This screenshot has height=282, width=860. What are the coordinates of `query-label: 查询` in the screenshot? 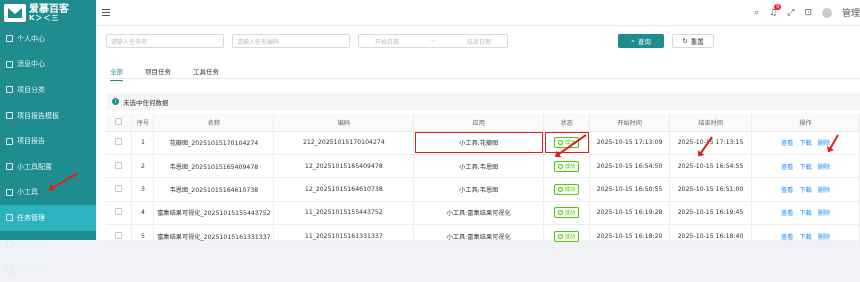 It's located at (644, 42).